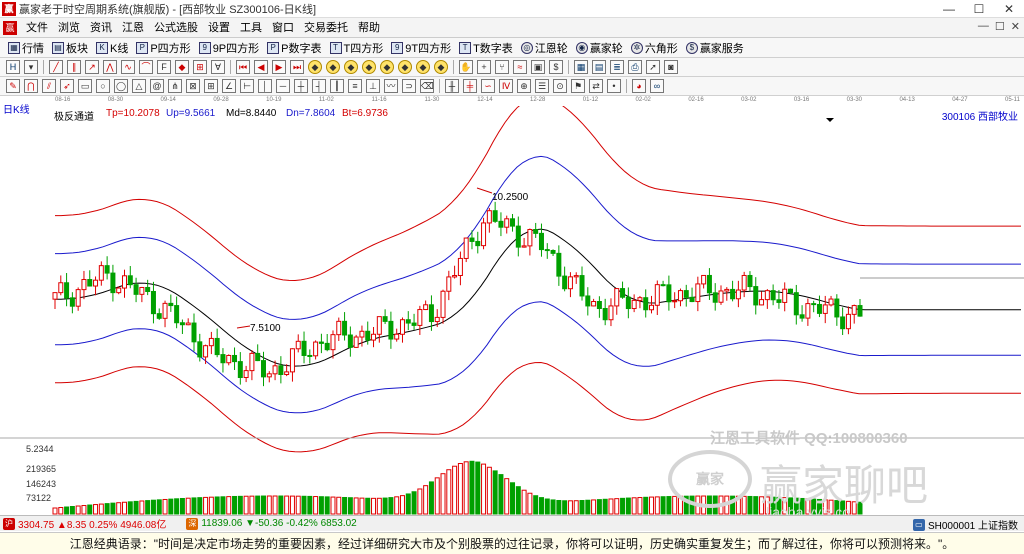 The image size is (1024, 554). I want to click on toolbar-p-table-button: P P数字表, so click(294, 48).